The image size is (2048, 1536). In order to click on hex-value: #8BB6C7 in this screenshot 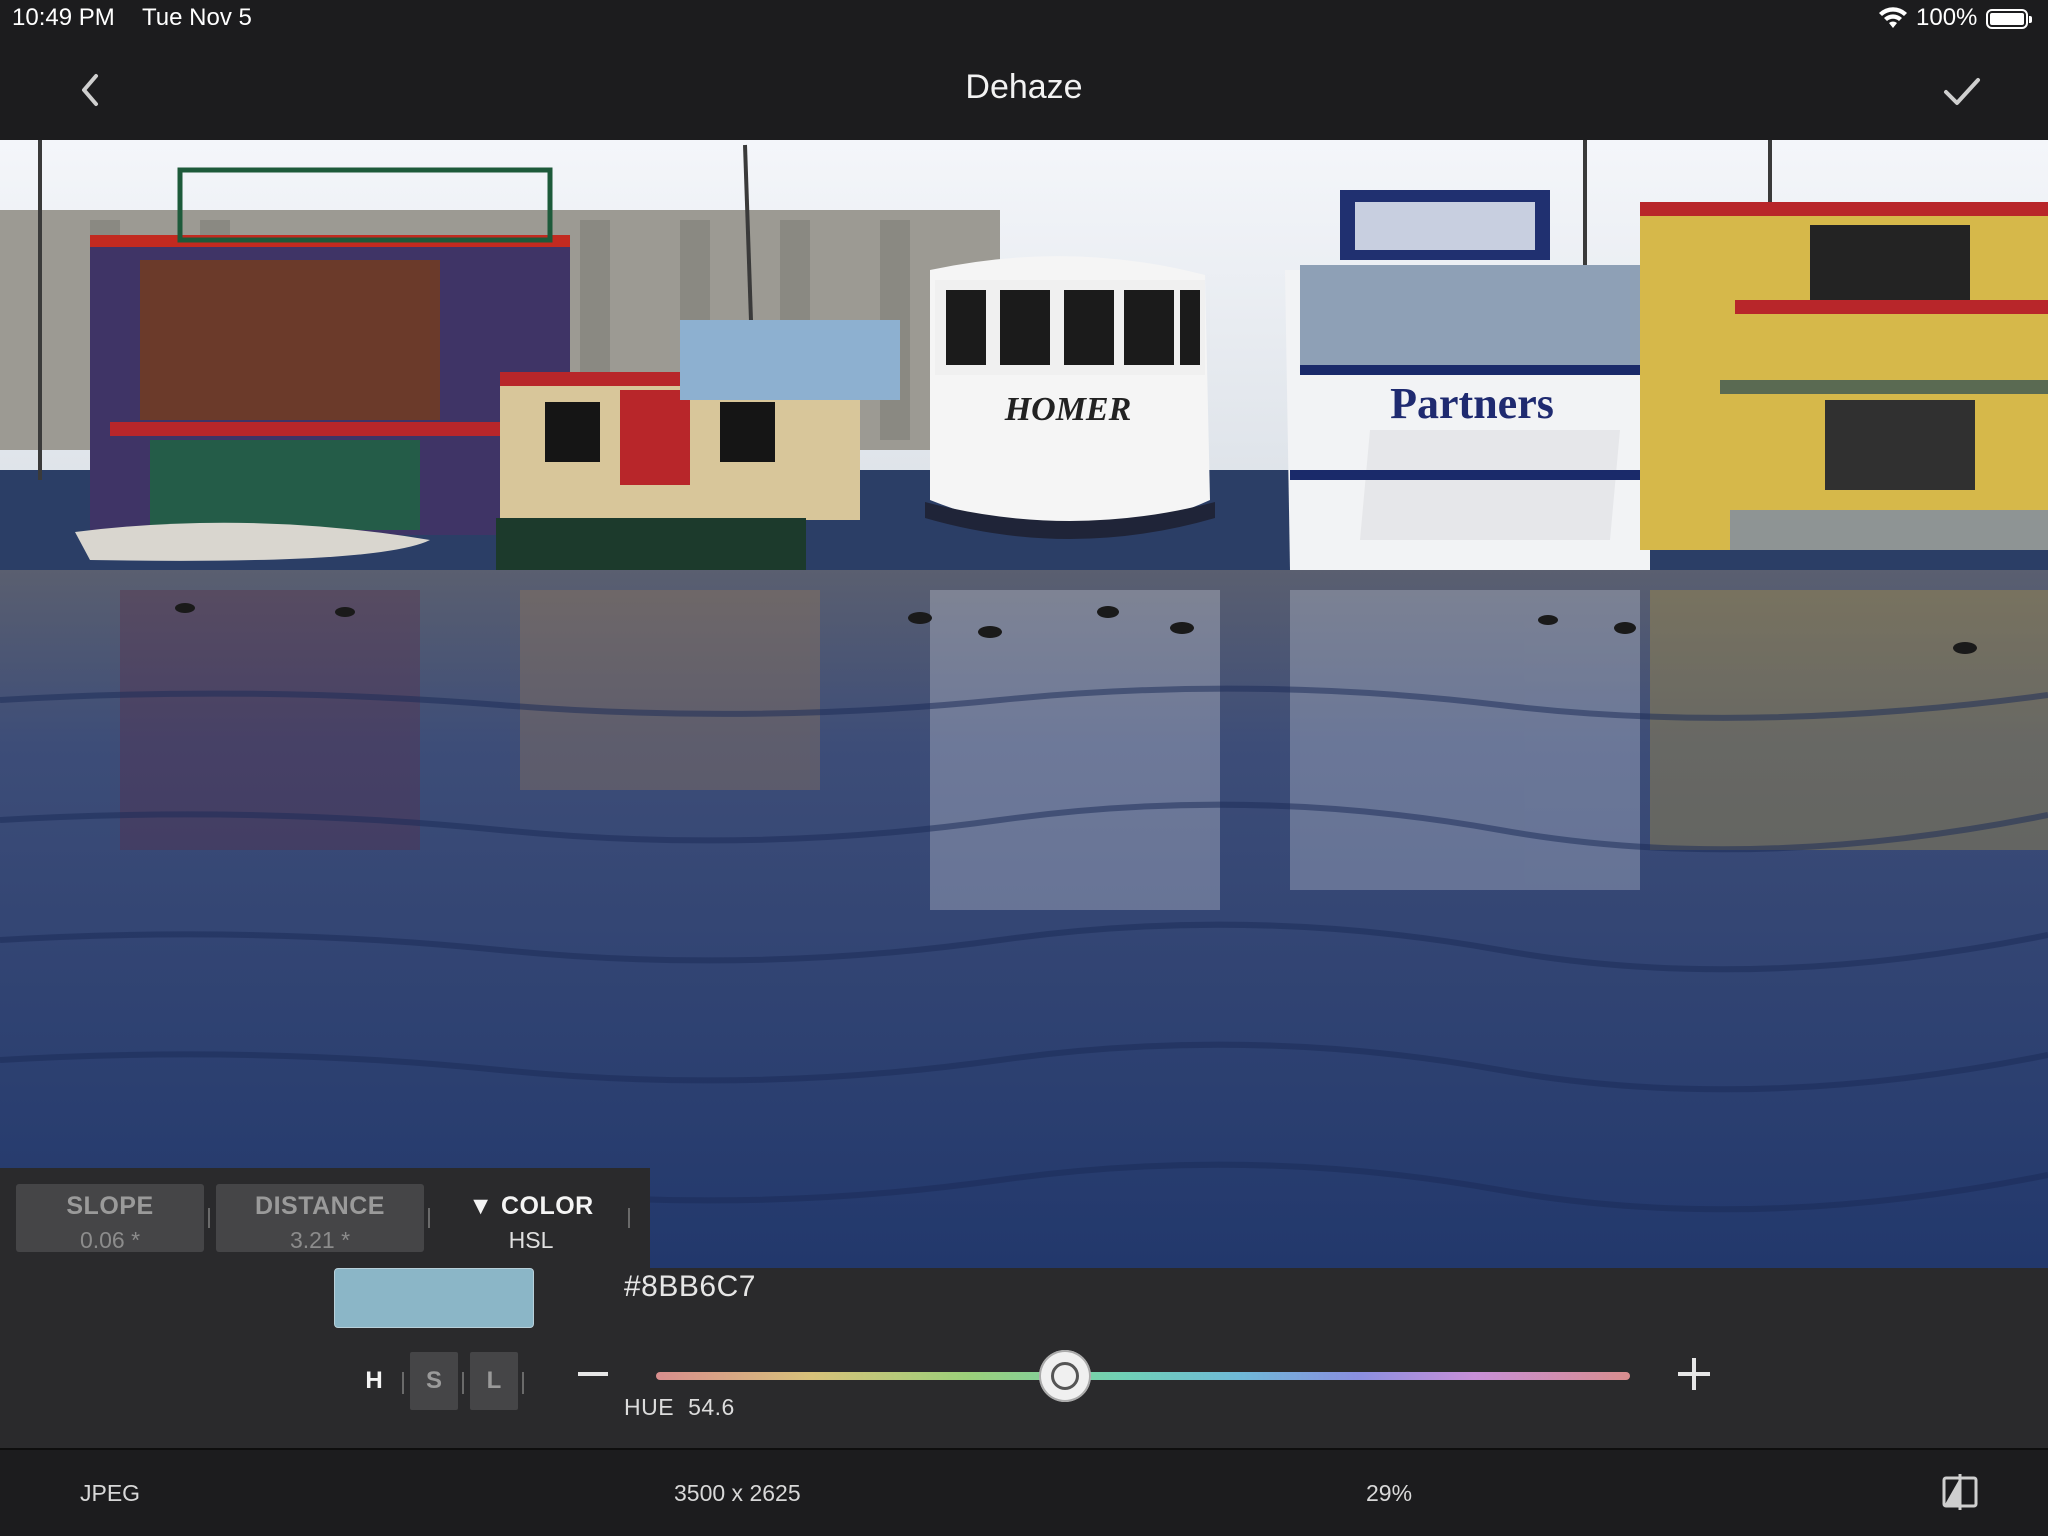, I will do `click(690, 1286)`.